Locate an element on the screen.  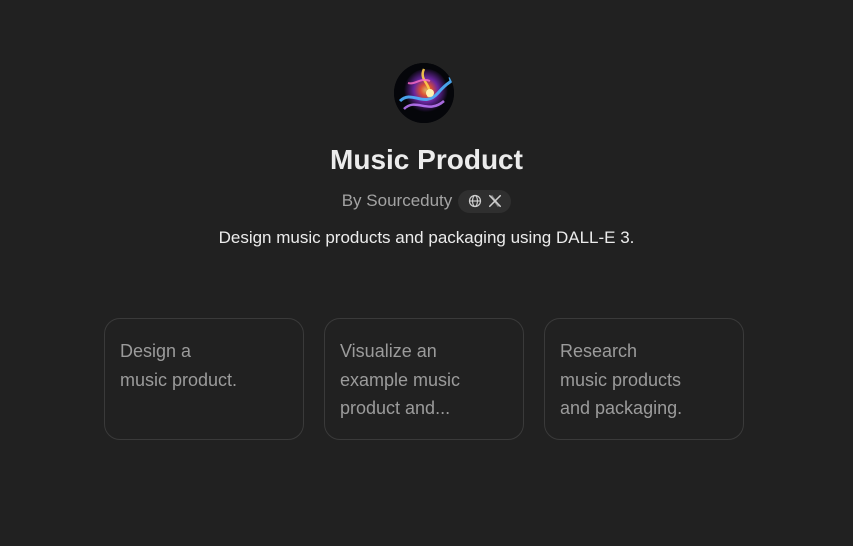
social-links is located at coordinates (485, 201).